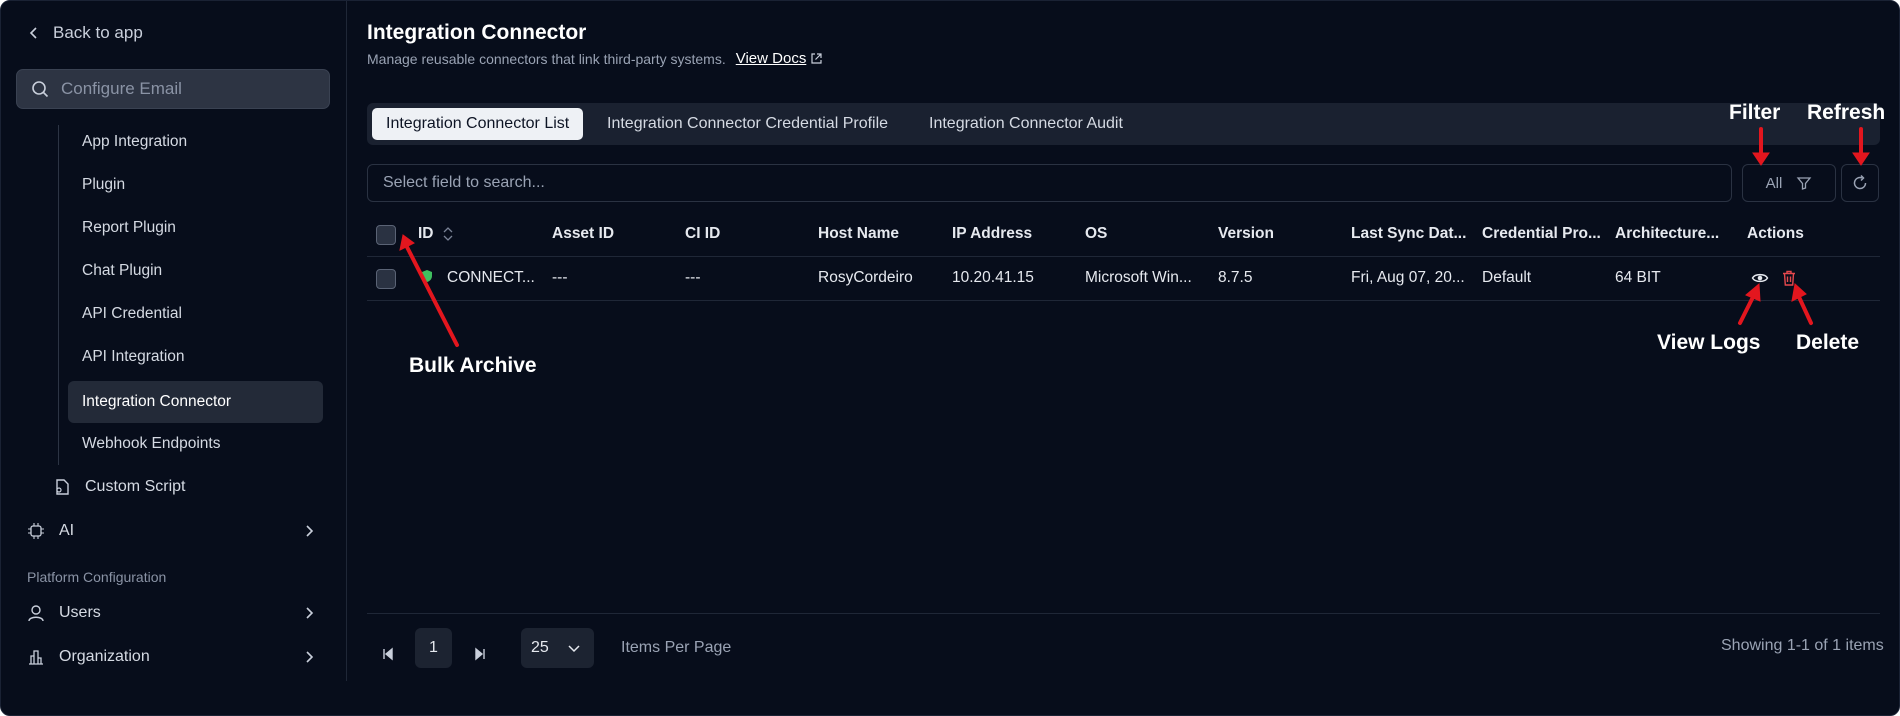  Describe the element at coordinates (676, 647) in the screenshot. I see `items-per-page-label: Items Per Page` at that location.